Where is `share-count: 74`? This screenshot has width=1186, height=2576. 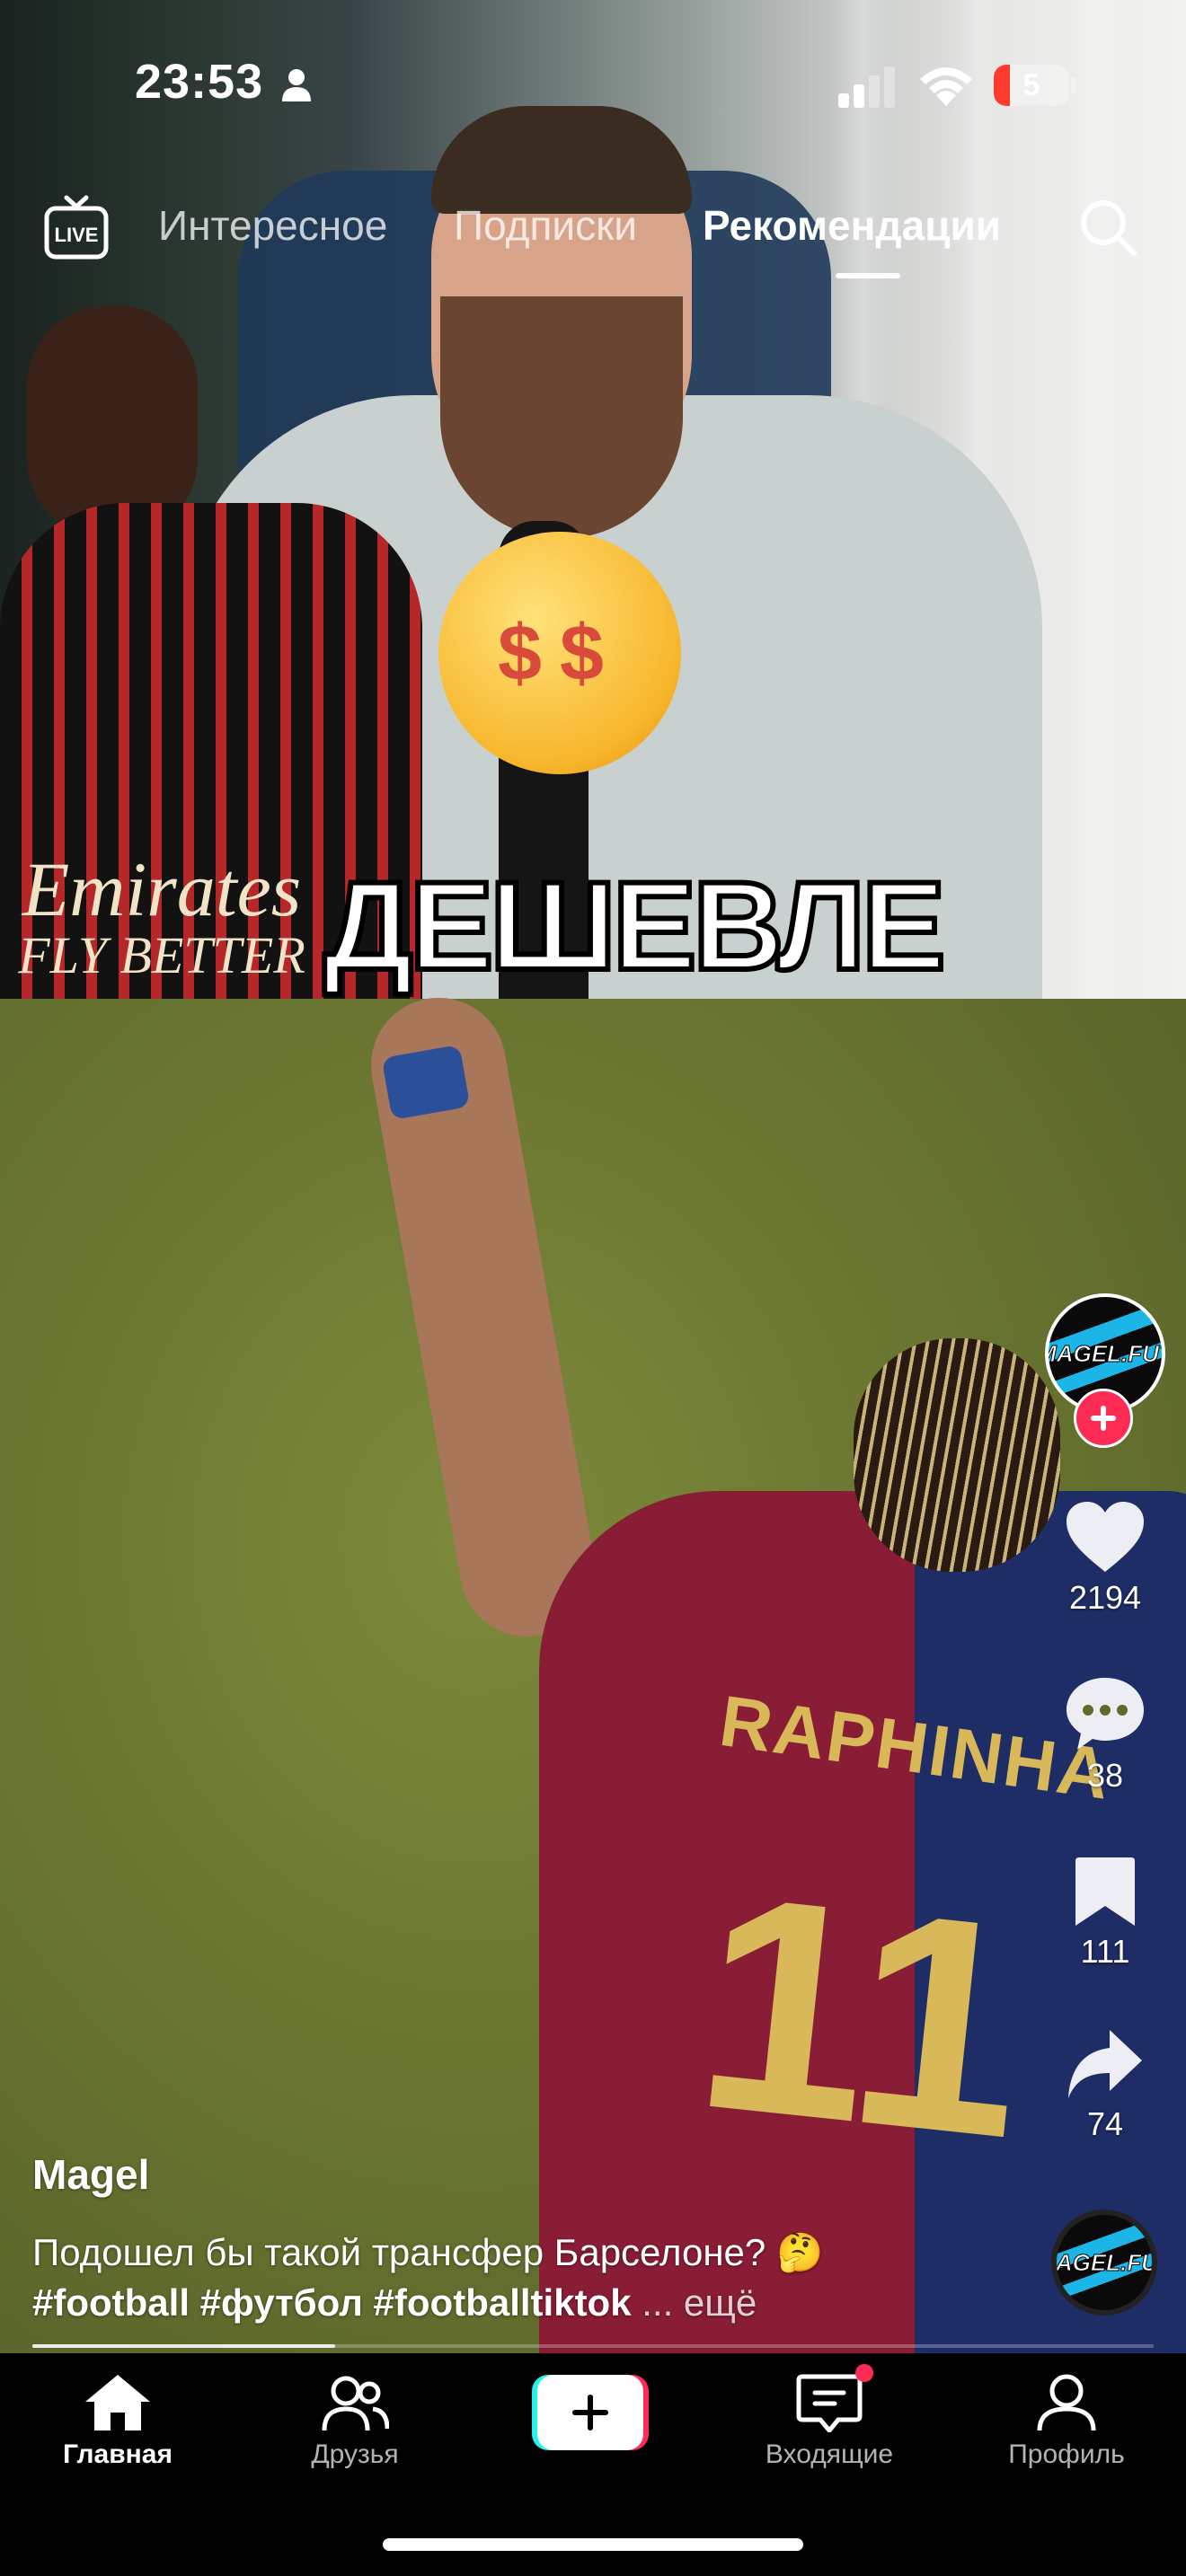
share-count: 74 is located at coordinates (1105, 2123).